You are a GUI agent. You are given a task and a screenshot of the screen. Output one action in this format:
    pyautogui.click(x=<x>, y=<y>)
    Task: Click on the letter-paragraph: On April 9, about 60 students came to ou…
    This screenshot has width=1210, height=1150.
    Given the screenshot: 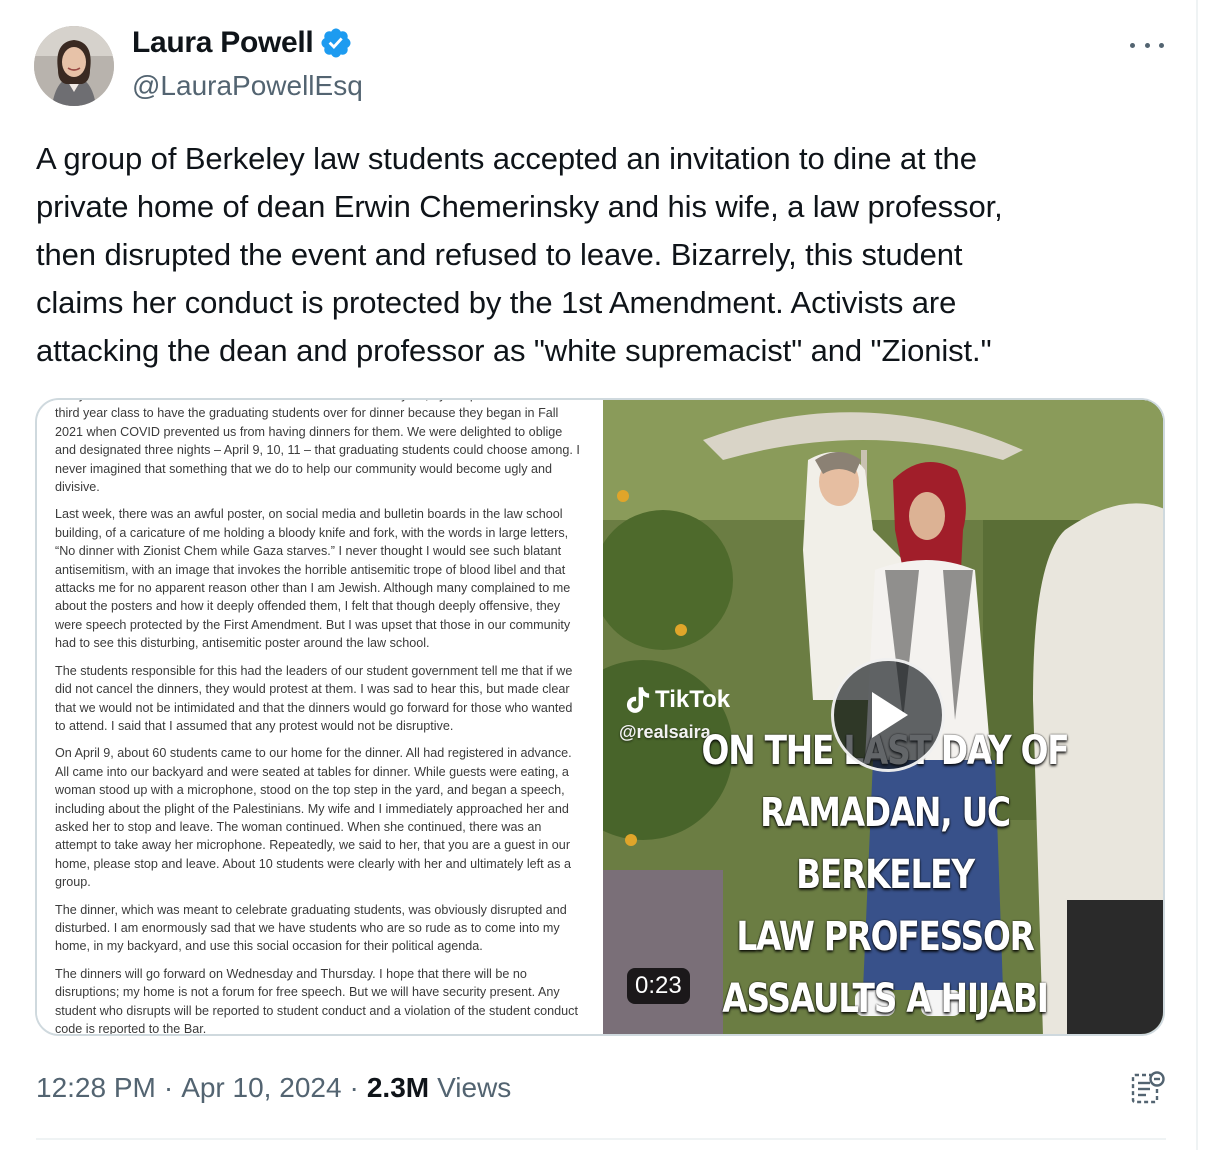 What is the action you would take?
    pyautogui.click(x=313, y=818)
    